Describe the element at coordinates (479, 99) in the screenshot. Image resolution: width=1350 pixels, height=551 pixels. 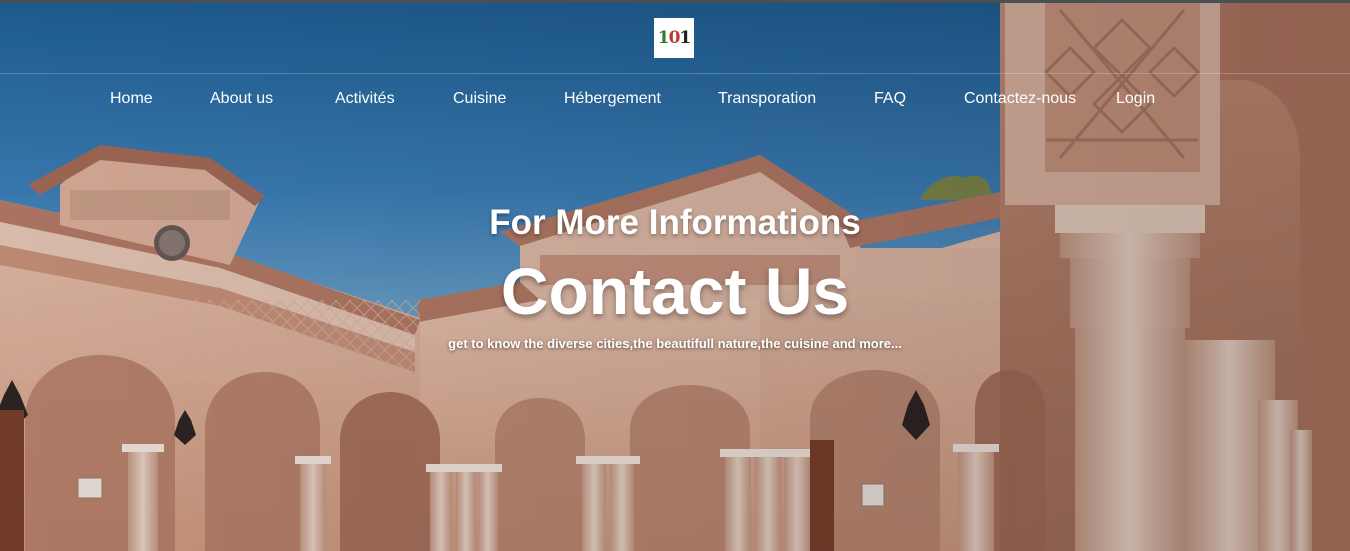
I see `nav-item-cuisine: Cuisine` at that location.